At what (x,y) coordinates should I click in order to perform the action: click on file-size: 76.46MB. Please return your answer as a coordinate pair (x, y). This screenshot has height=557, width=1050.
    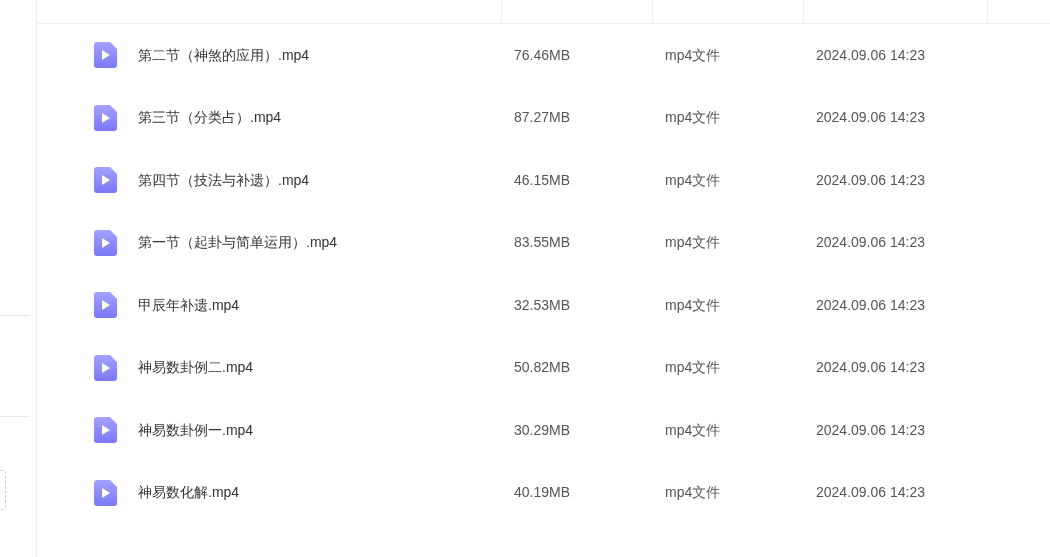
    Looking at the image, I should click on (542, 54).